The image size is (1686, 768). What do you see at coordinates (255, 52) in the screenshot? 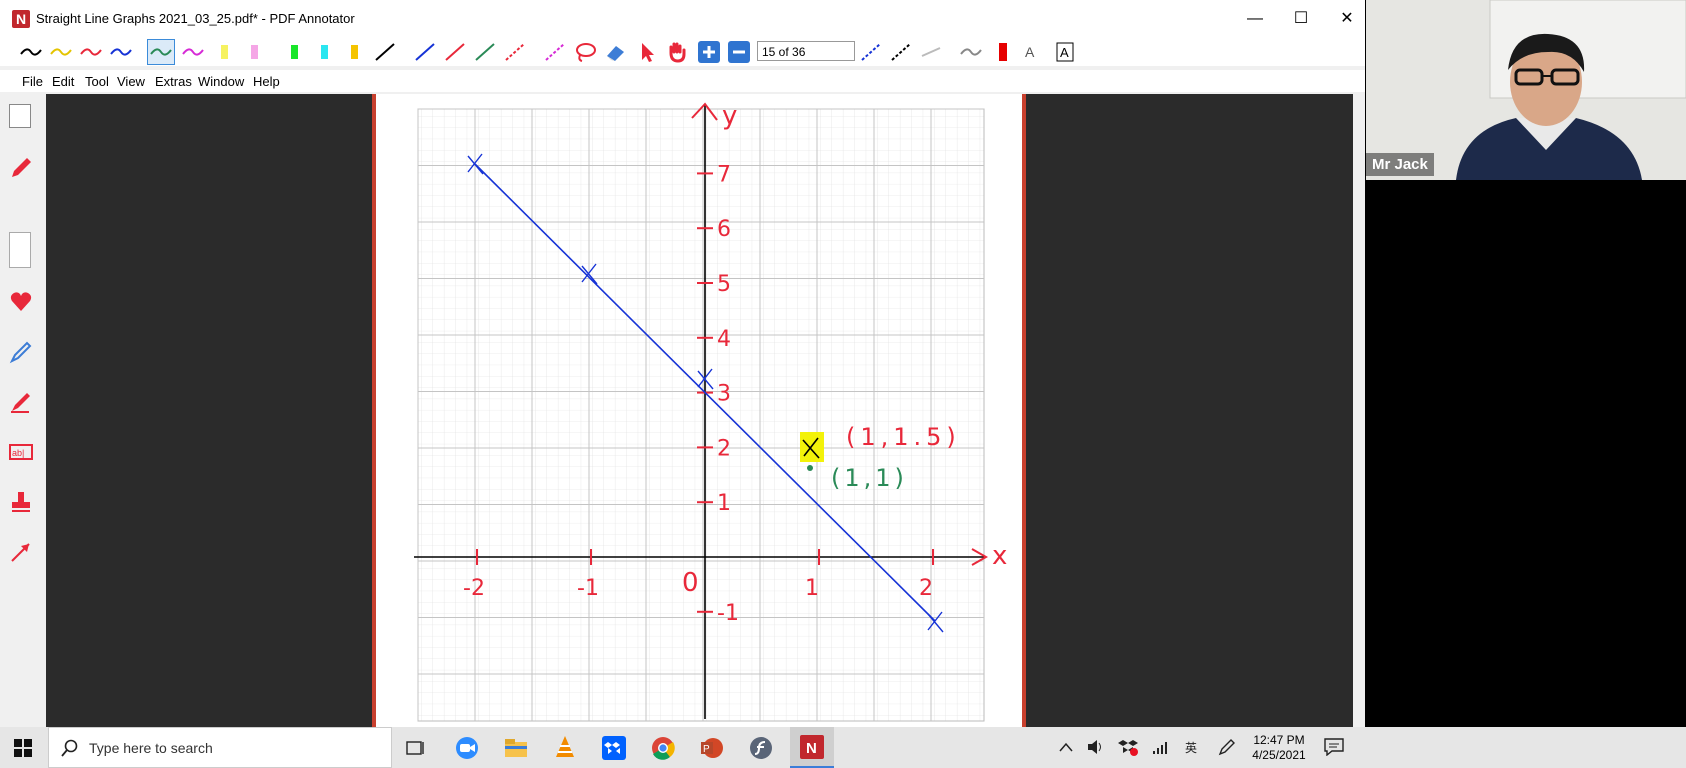
I see `highlighter-pink-icon` at bounding box center [255, 52].